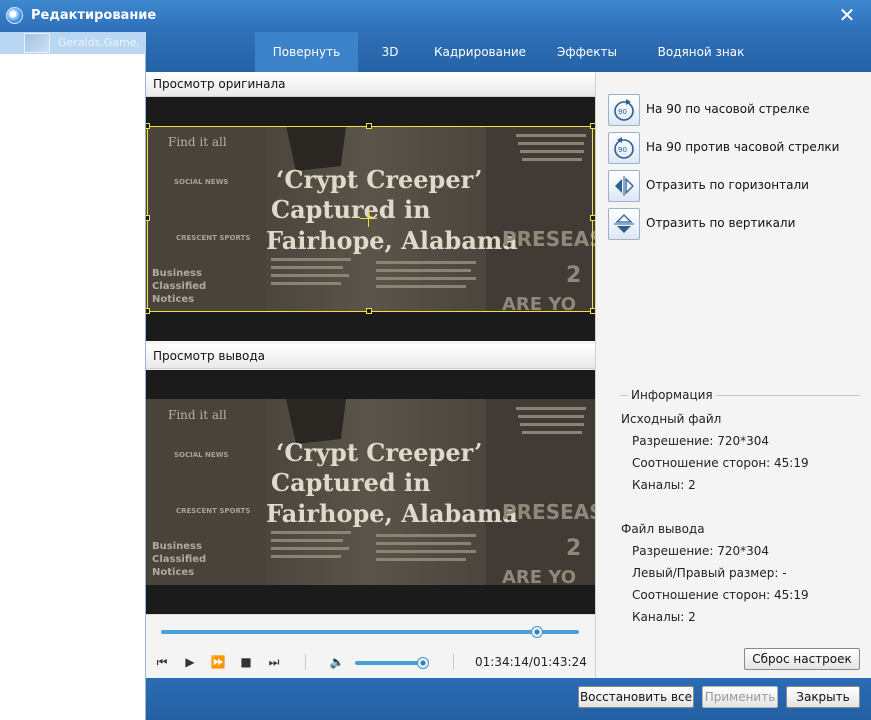 The image size is (871, 720). Describe the element at coordinates (537, 632) in the screenshot. I see `seek-knob` at that location.